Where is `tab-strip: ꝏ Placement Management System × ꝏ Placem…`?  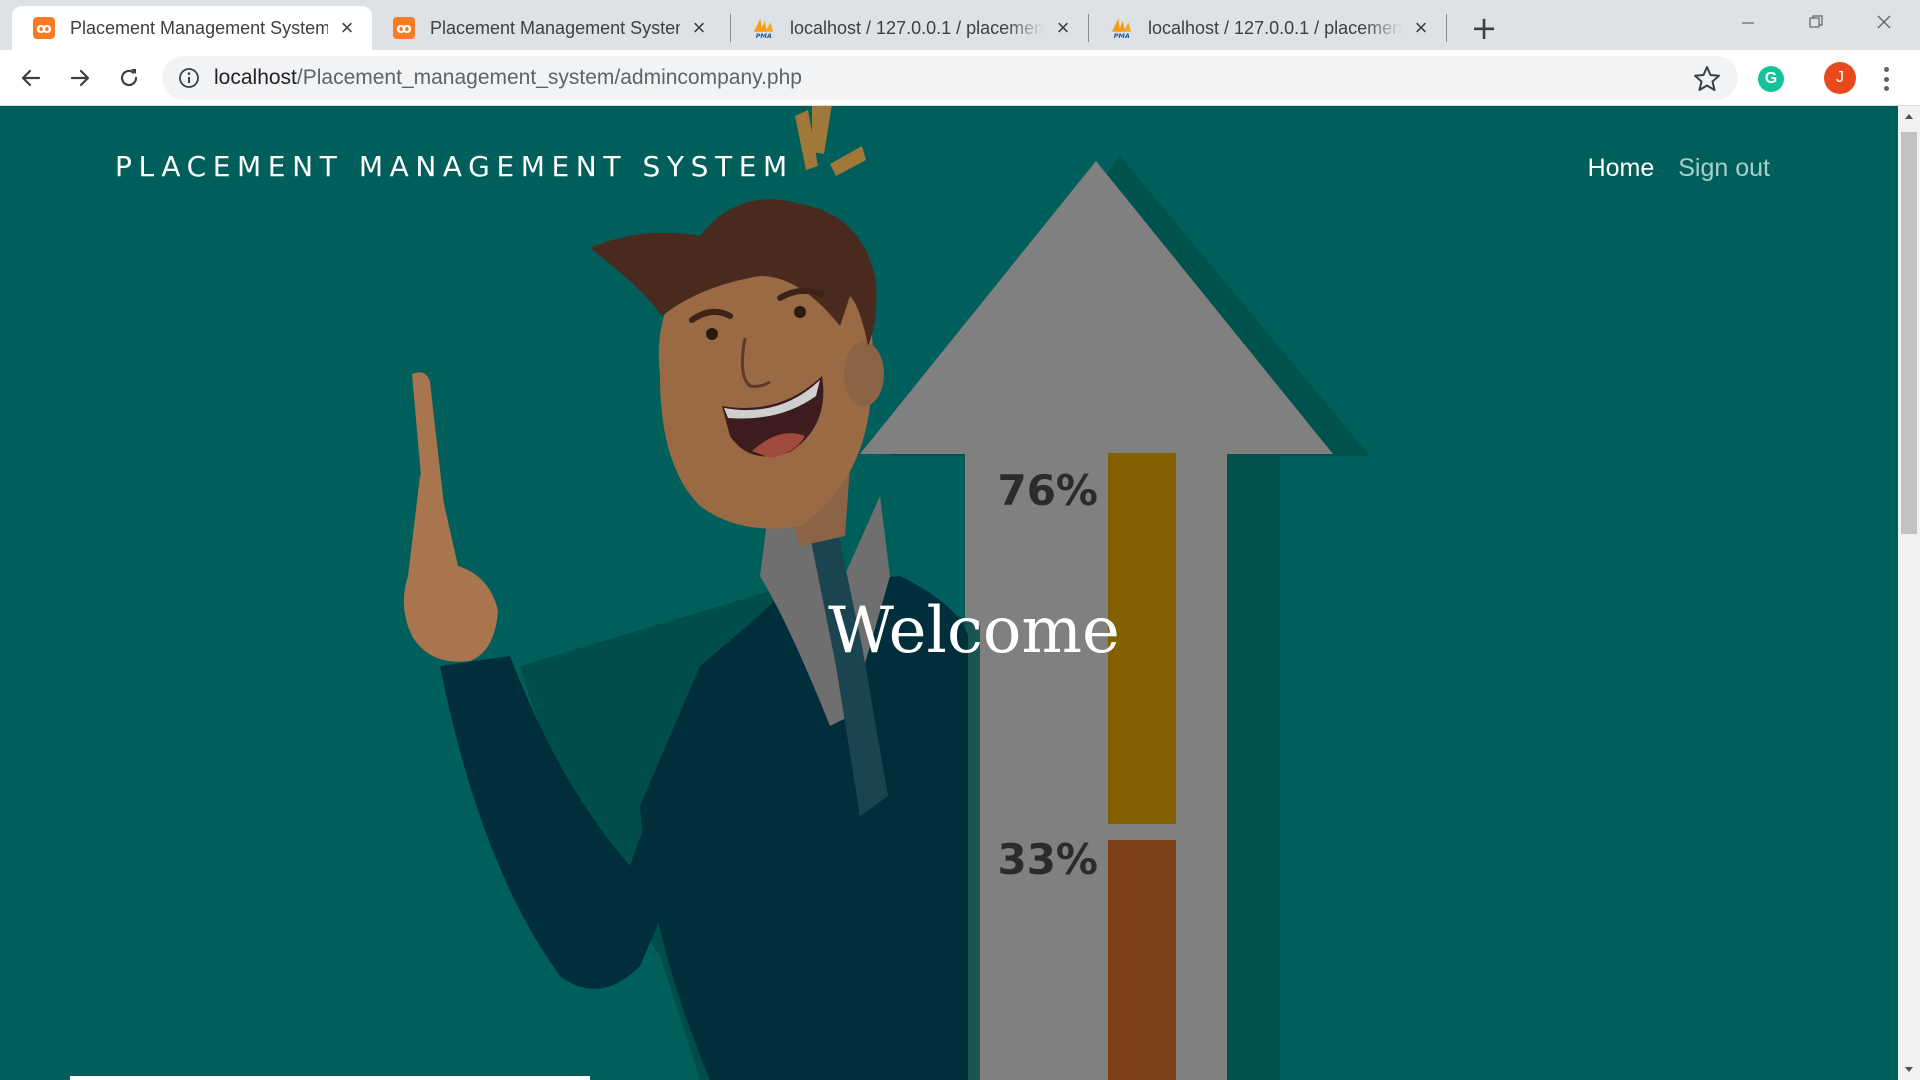 tab-strip: ꝏ Placement Management System × ꝏ Placem… is located at coordinates (960, 25).